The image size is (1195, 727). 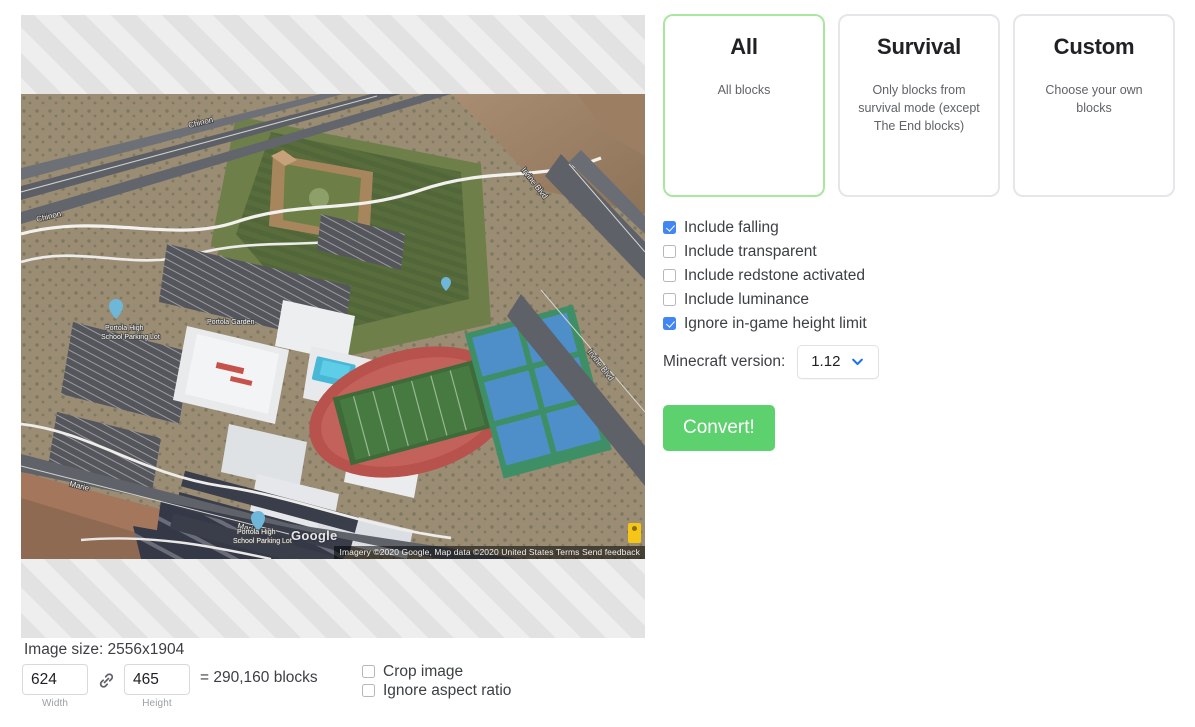 I want to click on checkbox-include-transparent, so click(x=669, y=252).